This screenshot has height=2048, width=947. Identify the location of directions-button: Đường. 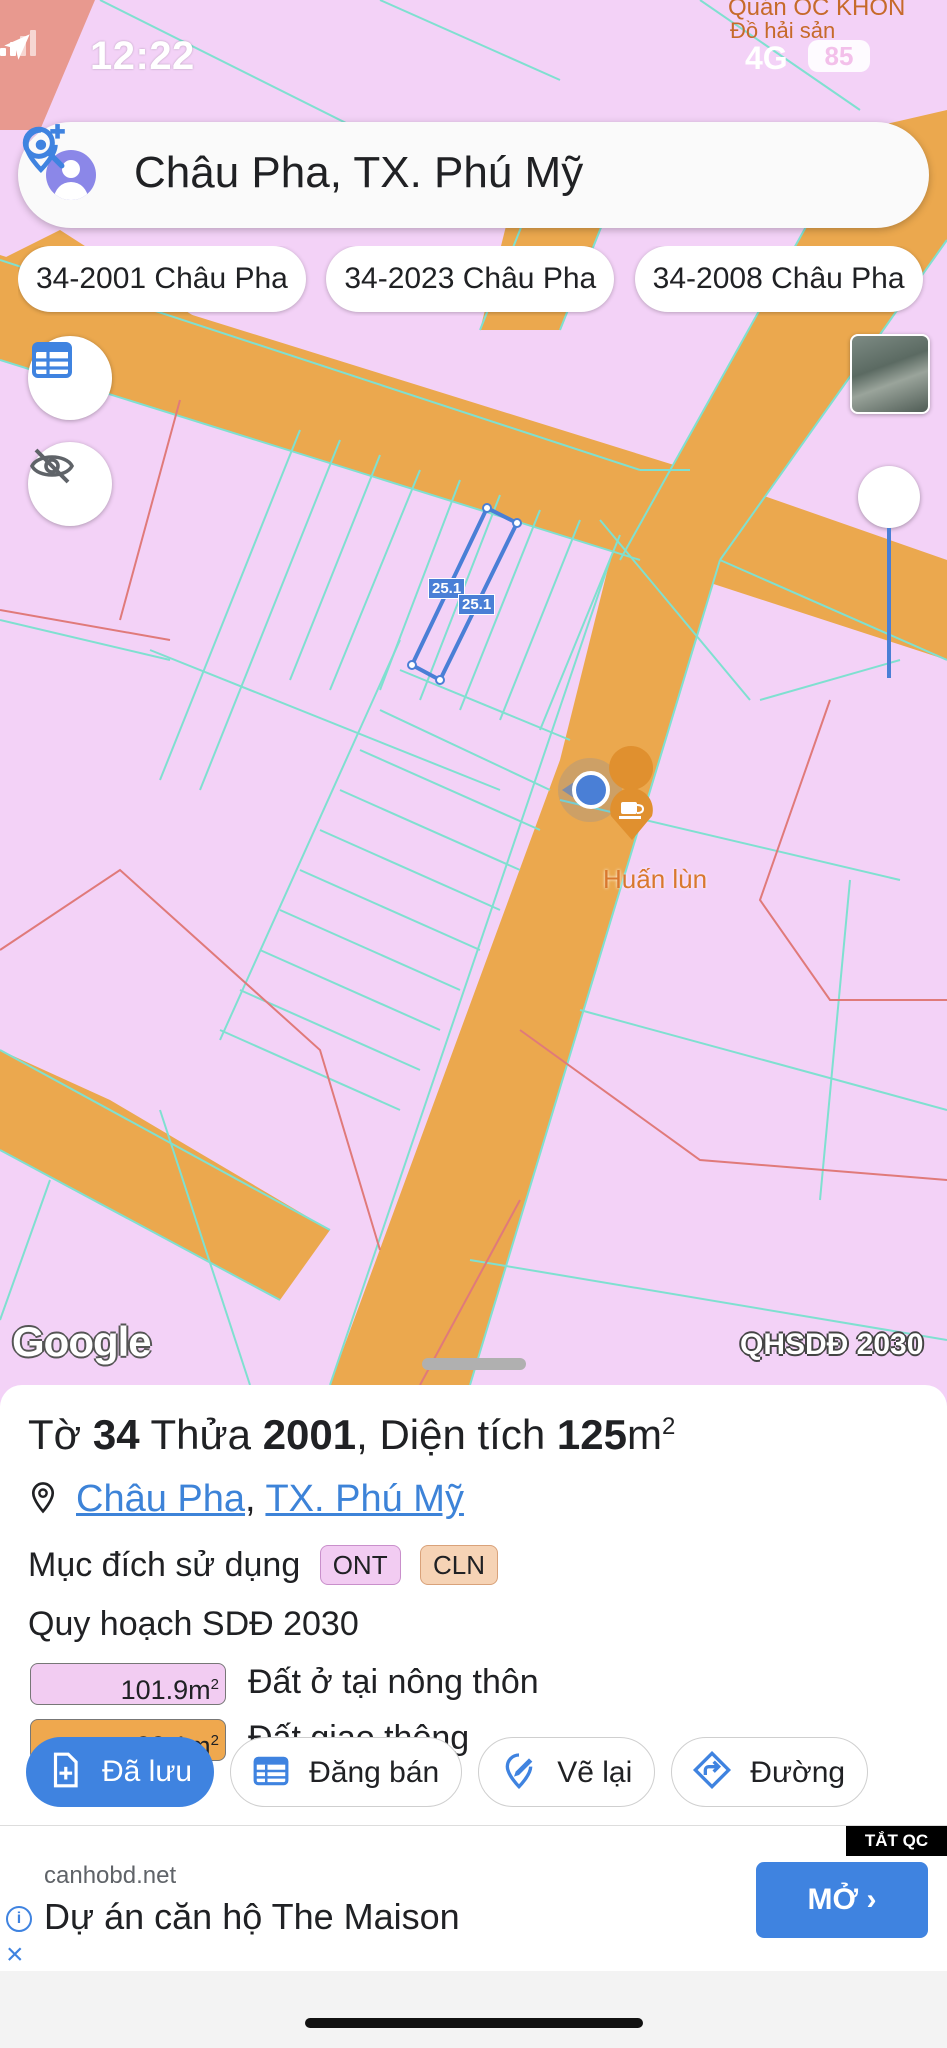
(770, 1772).